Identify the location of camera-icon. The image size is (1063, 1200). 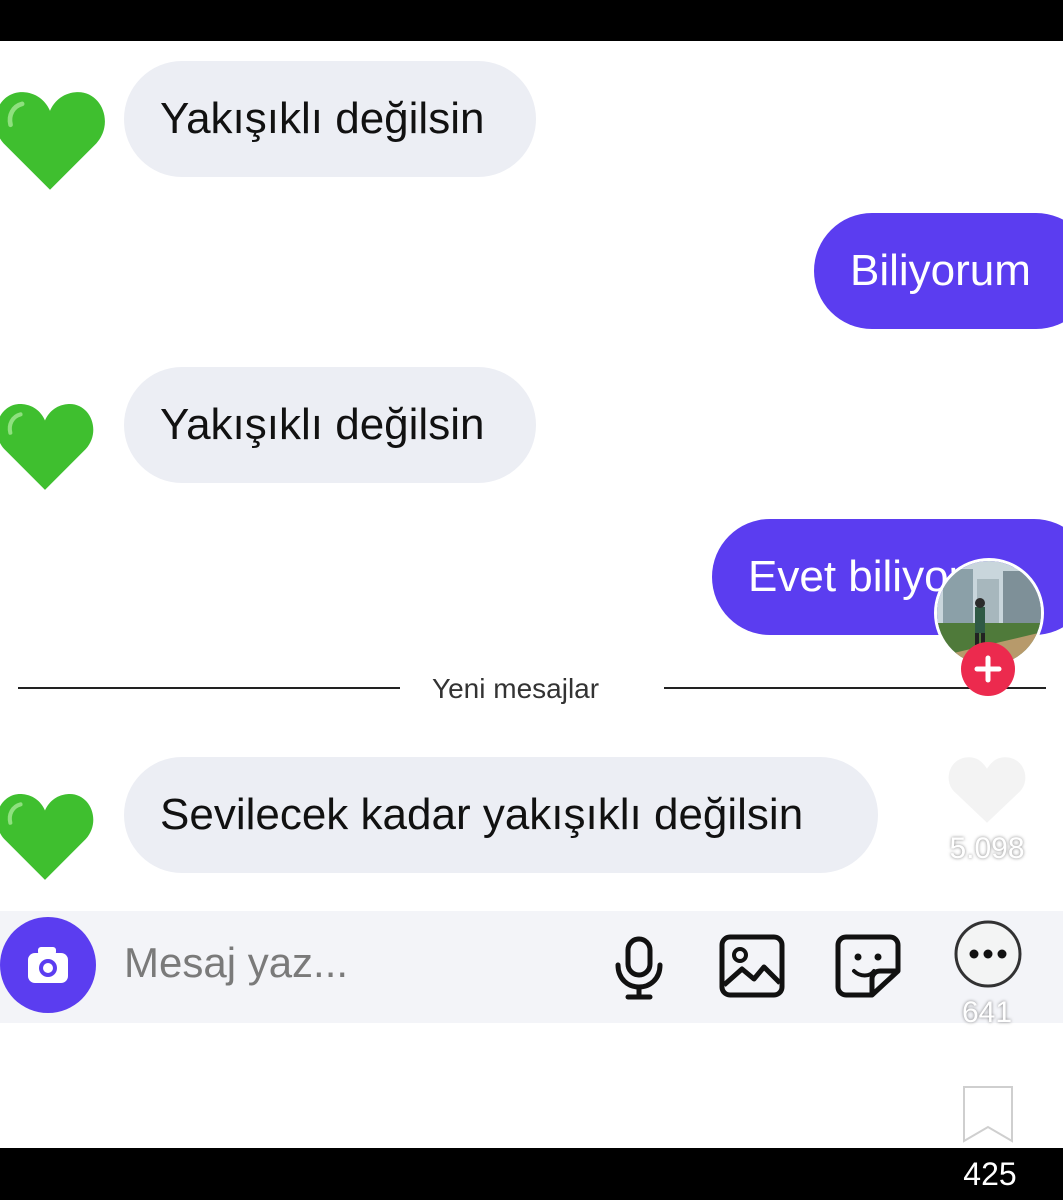
(48, 965).